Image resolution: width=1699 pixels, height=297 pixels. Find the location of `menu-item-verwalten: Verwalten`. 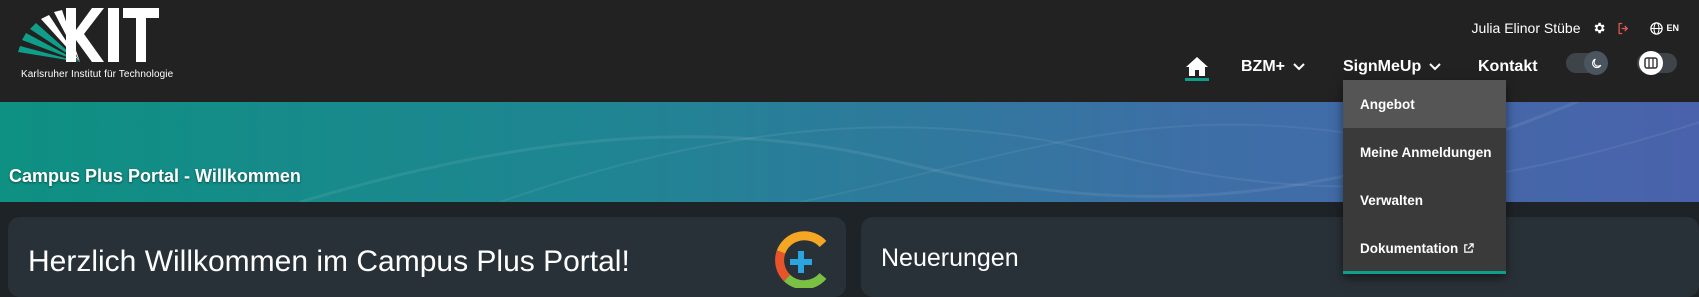

menu-item-verwalten: Verwalten is located at coordinates (1424, 200).